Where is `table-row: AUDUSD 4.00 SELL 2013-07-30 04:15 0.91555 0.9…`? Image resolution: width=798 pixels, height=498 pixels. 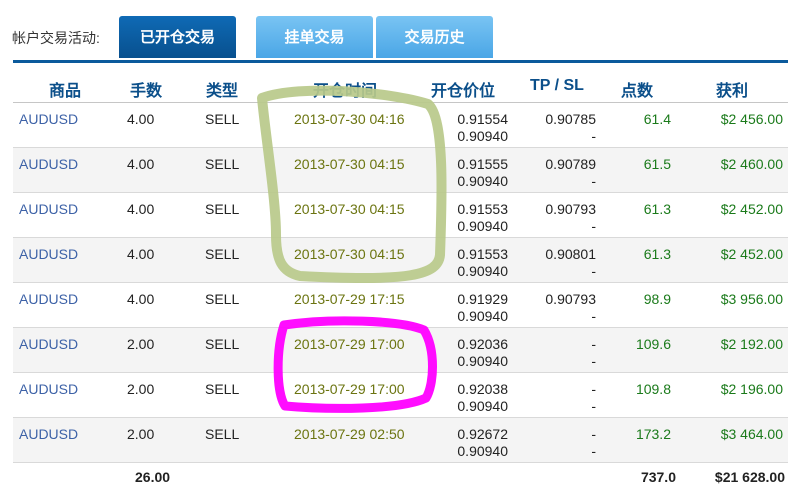 table-row: AUDUSD 4.00 SELL 2013-07-30 04:15 0.91555 0.9… is located at coordinates (400, 170).